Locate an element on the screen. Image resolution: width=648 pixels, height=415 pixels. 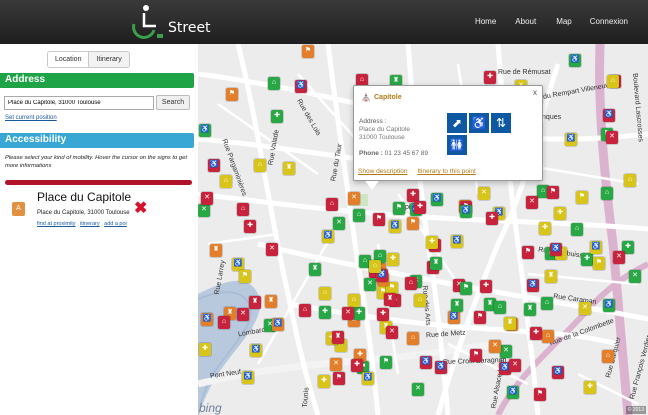
search-button: Search is located at coordinates (173, 102).